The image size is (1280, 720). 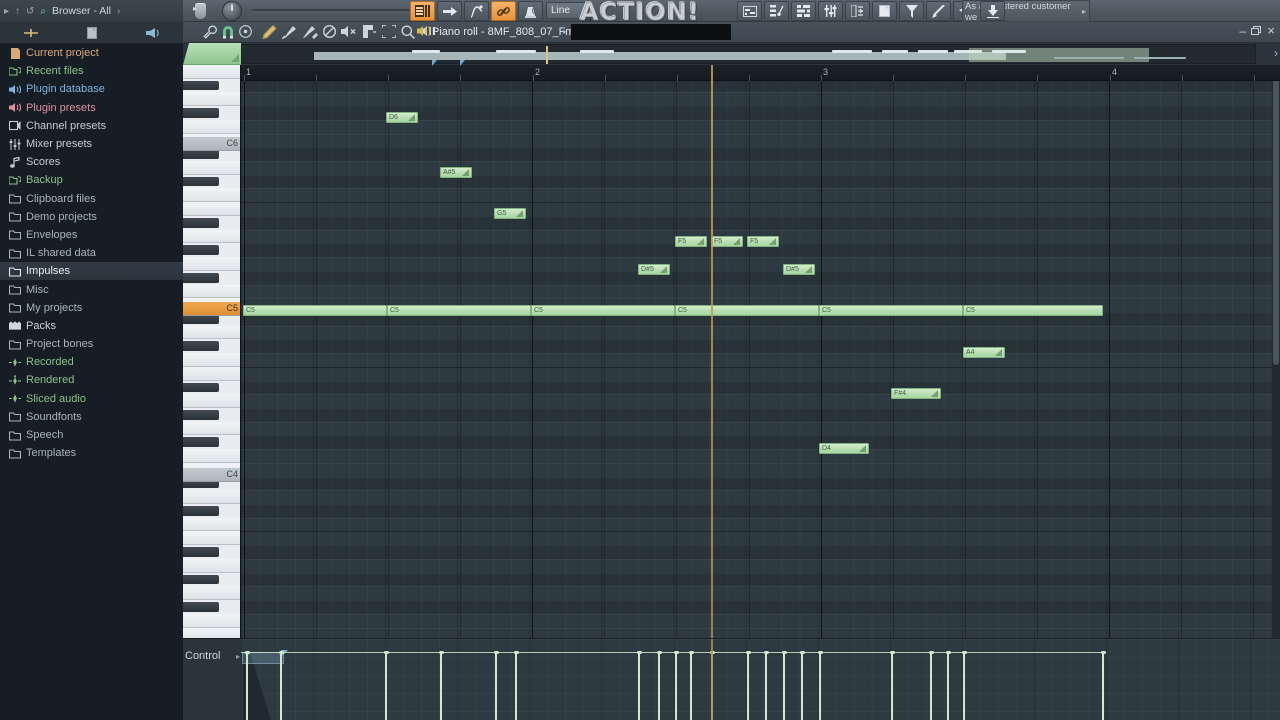 I want to click on browser-item-templates: Templates, so click(x=91, y=453).